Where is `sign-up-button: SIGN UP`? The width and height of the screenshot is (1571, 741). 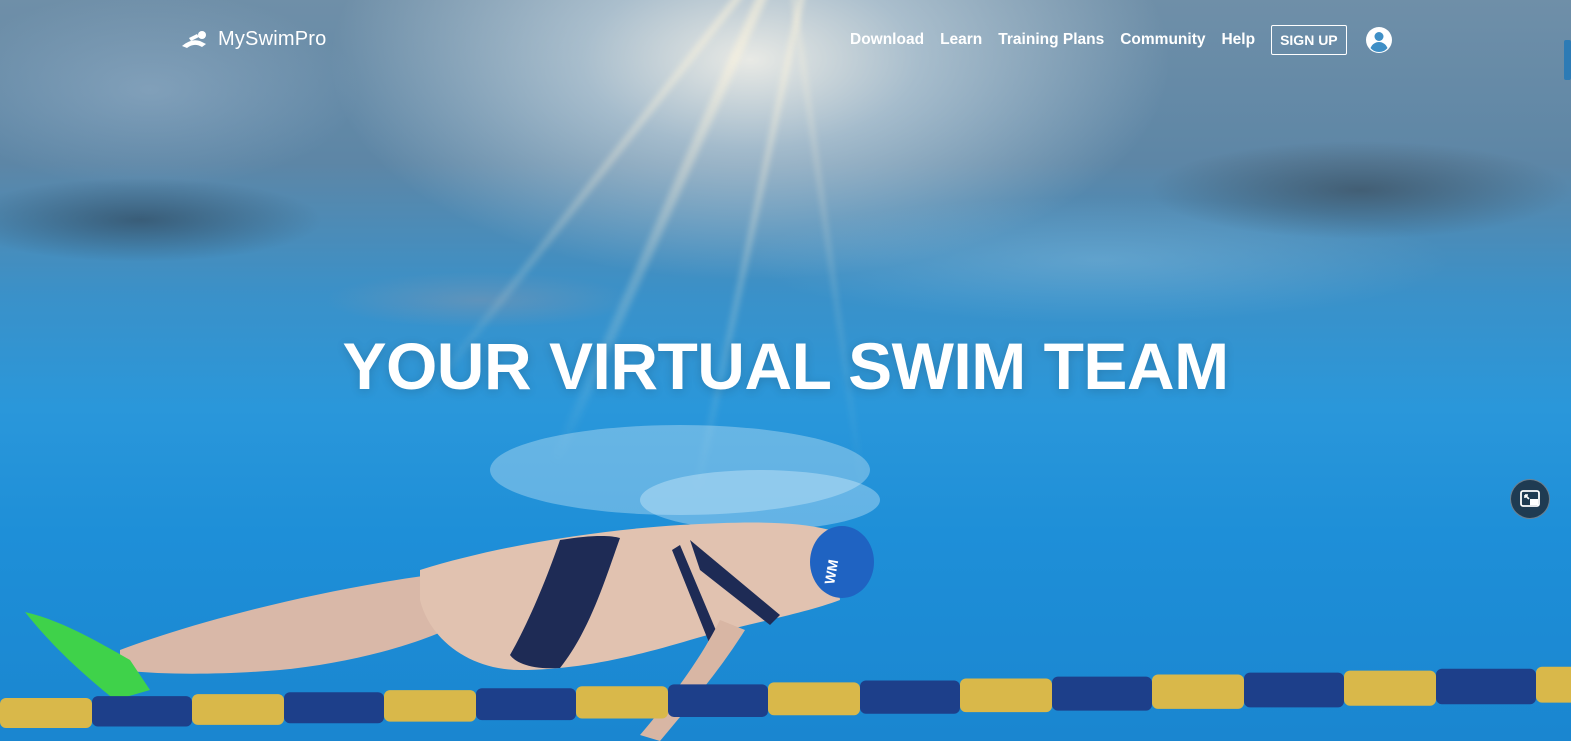
sign-up-button: SIGN UP is located at coordinates (1309, 40).